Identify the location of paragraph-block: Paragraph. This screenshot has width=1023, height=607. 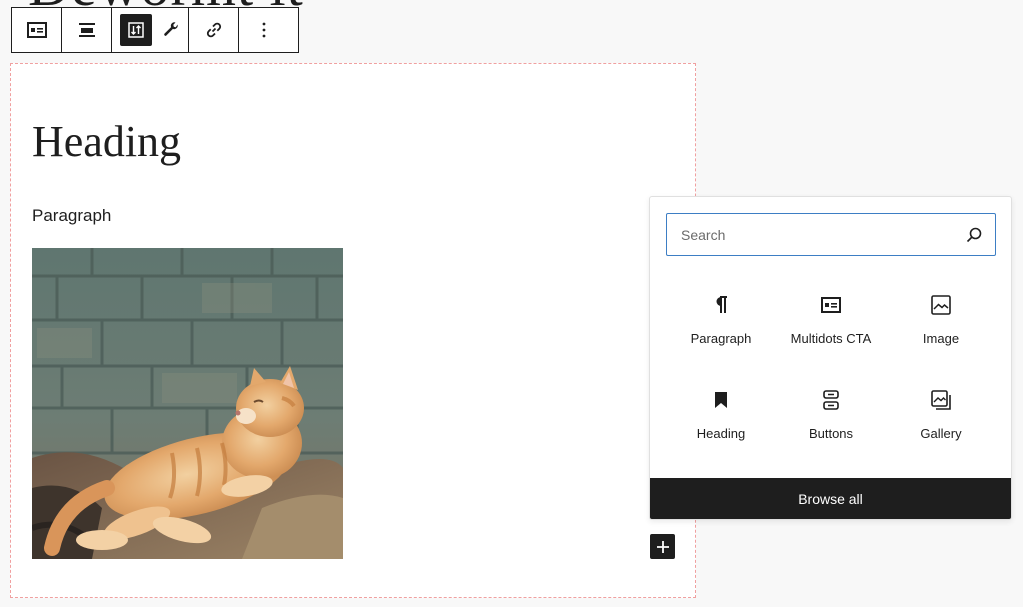
(71, 216).